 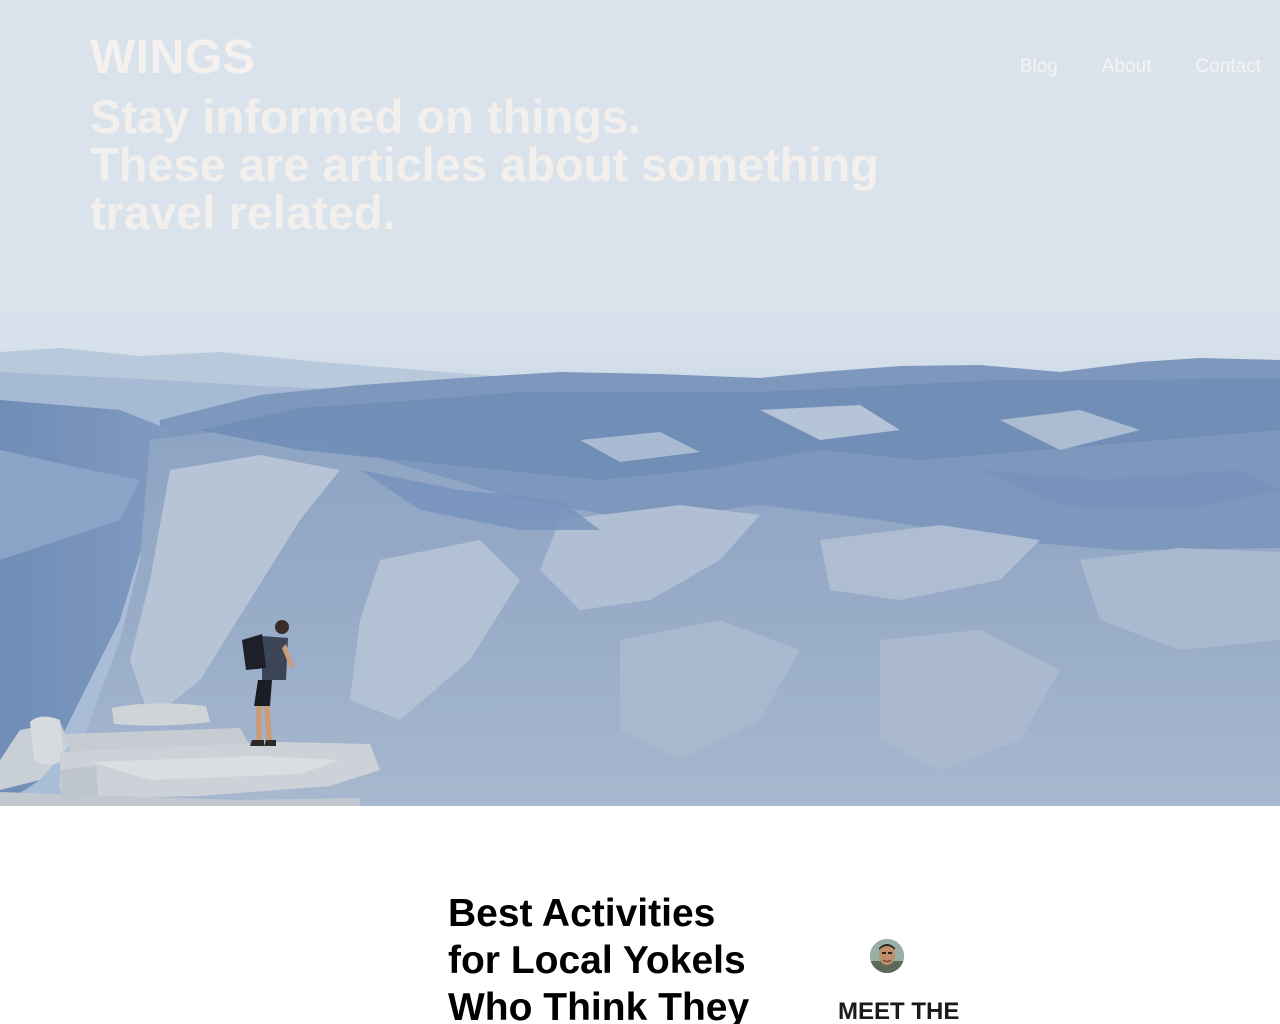 I want to click on nav-link-blog: Blog, so click(x=1039, y=67).